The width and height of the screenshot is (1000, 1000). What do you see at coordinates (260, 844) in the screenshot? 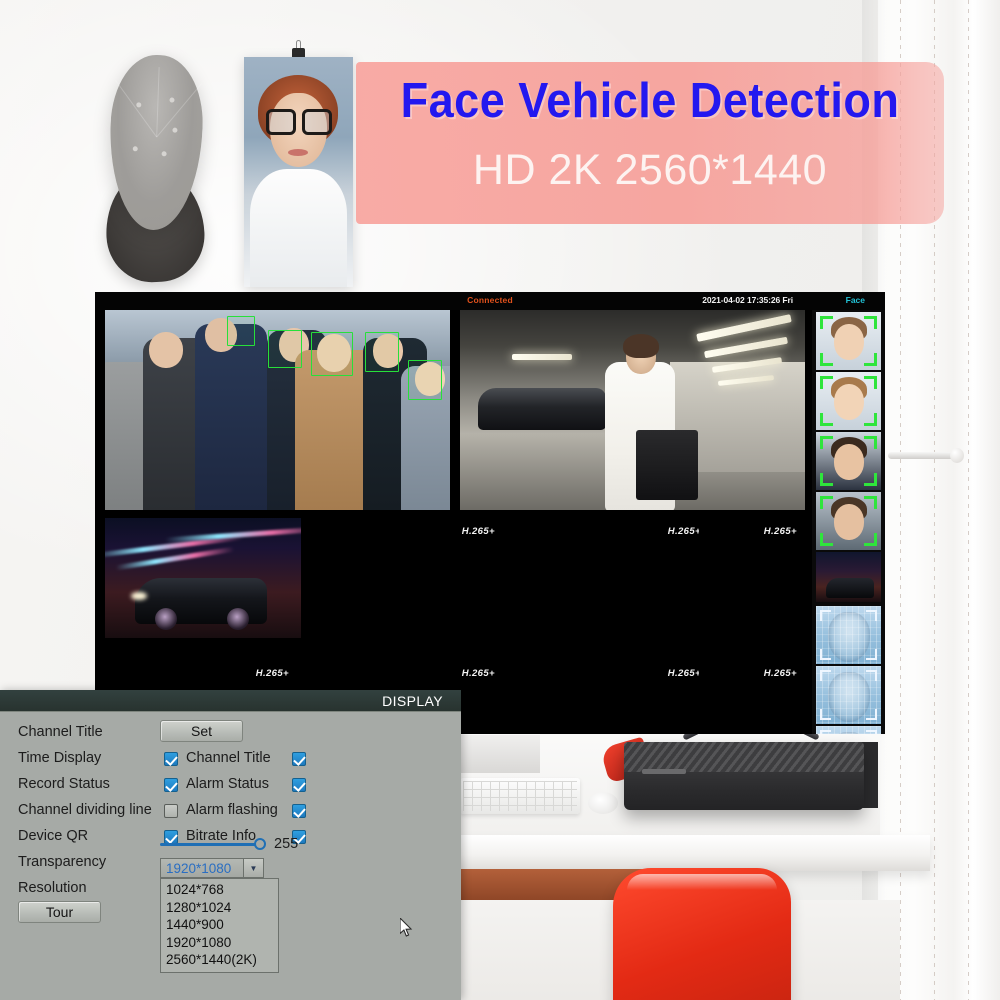
I see `transparency-slider-knob` at bounding box center [260, 844].